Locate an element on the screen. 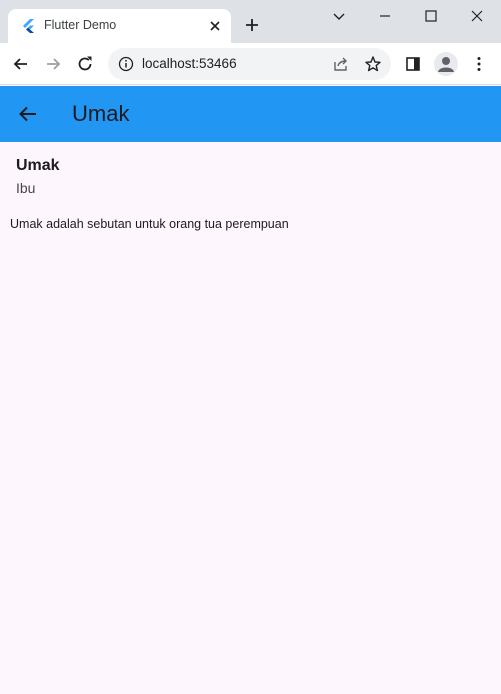 The width and height of the screenshot is (501, 694). close-window-icon is located at coordinates (477, 16).